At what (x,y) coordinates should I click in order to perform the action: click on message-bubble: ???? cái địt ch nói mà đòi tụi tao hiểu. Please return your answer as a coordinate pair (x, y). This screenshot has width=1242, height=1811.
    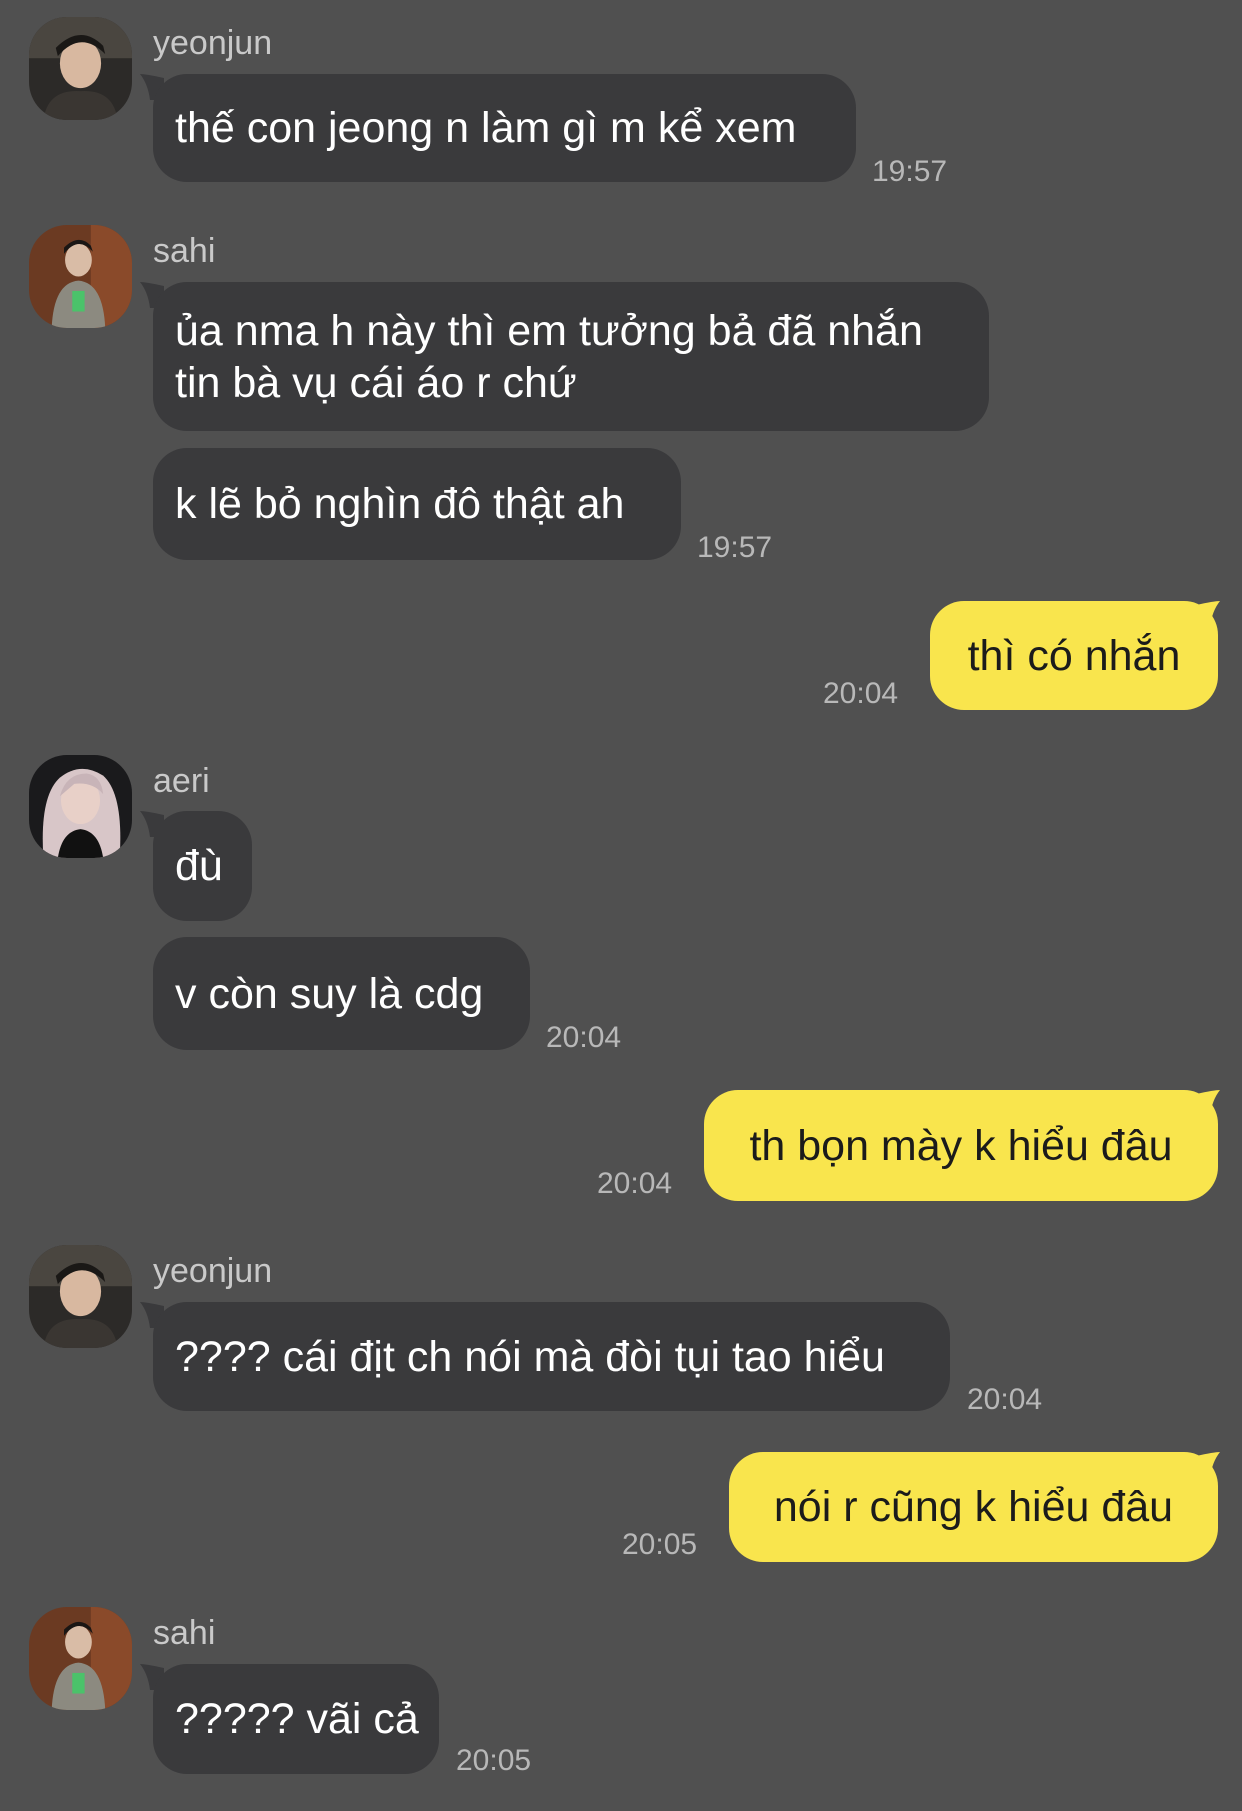
    Looking at the image, I should click on (551, 1356).